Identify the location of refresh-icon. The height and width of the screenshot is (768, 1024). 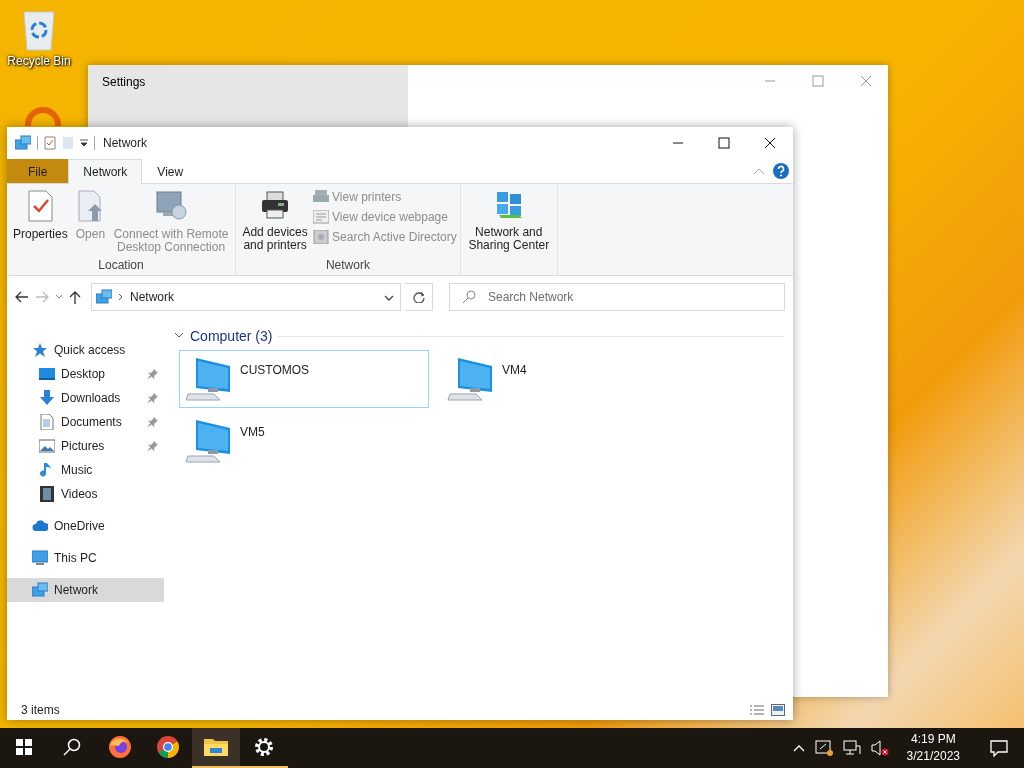
(418, 297).